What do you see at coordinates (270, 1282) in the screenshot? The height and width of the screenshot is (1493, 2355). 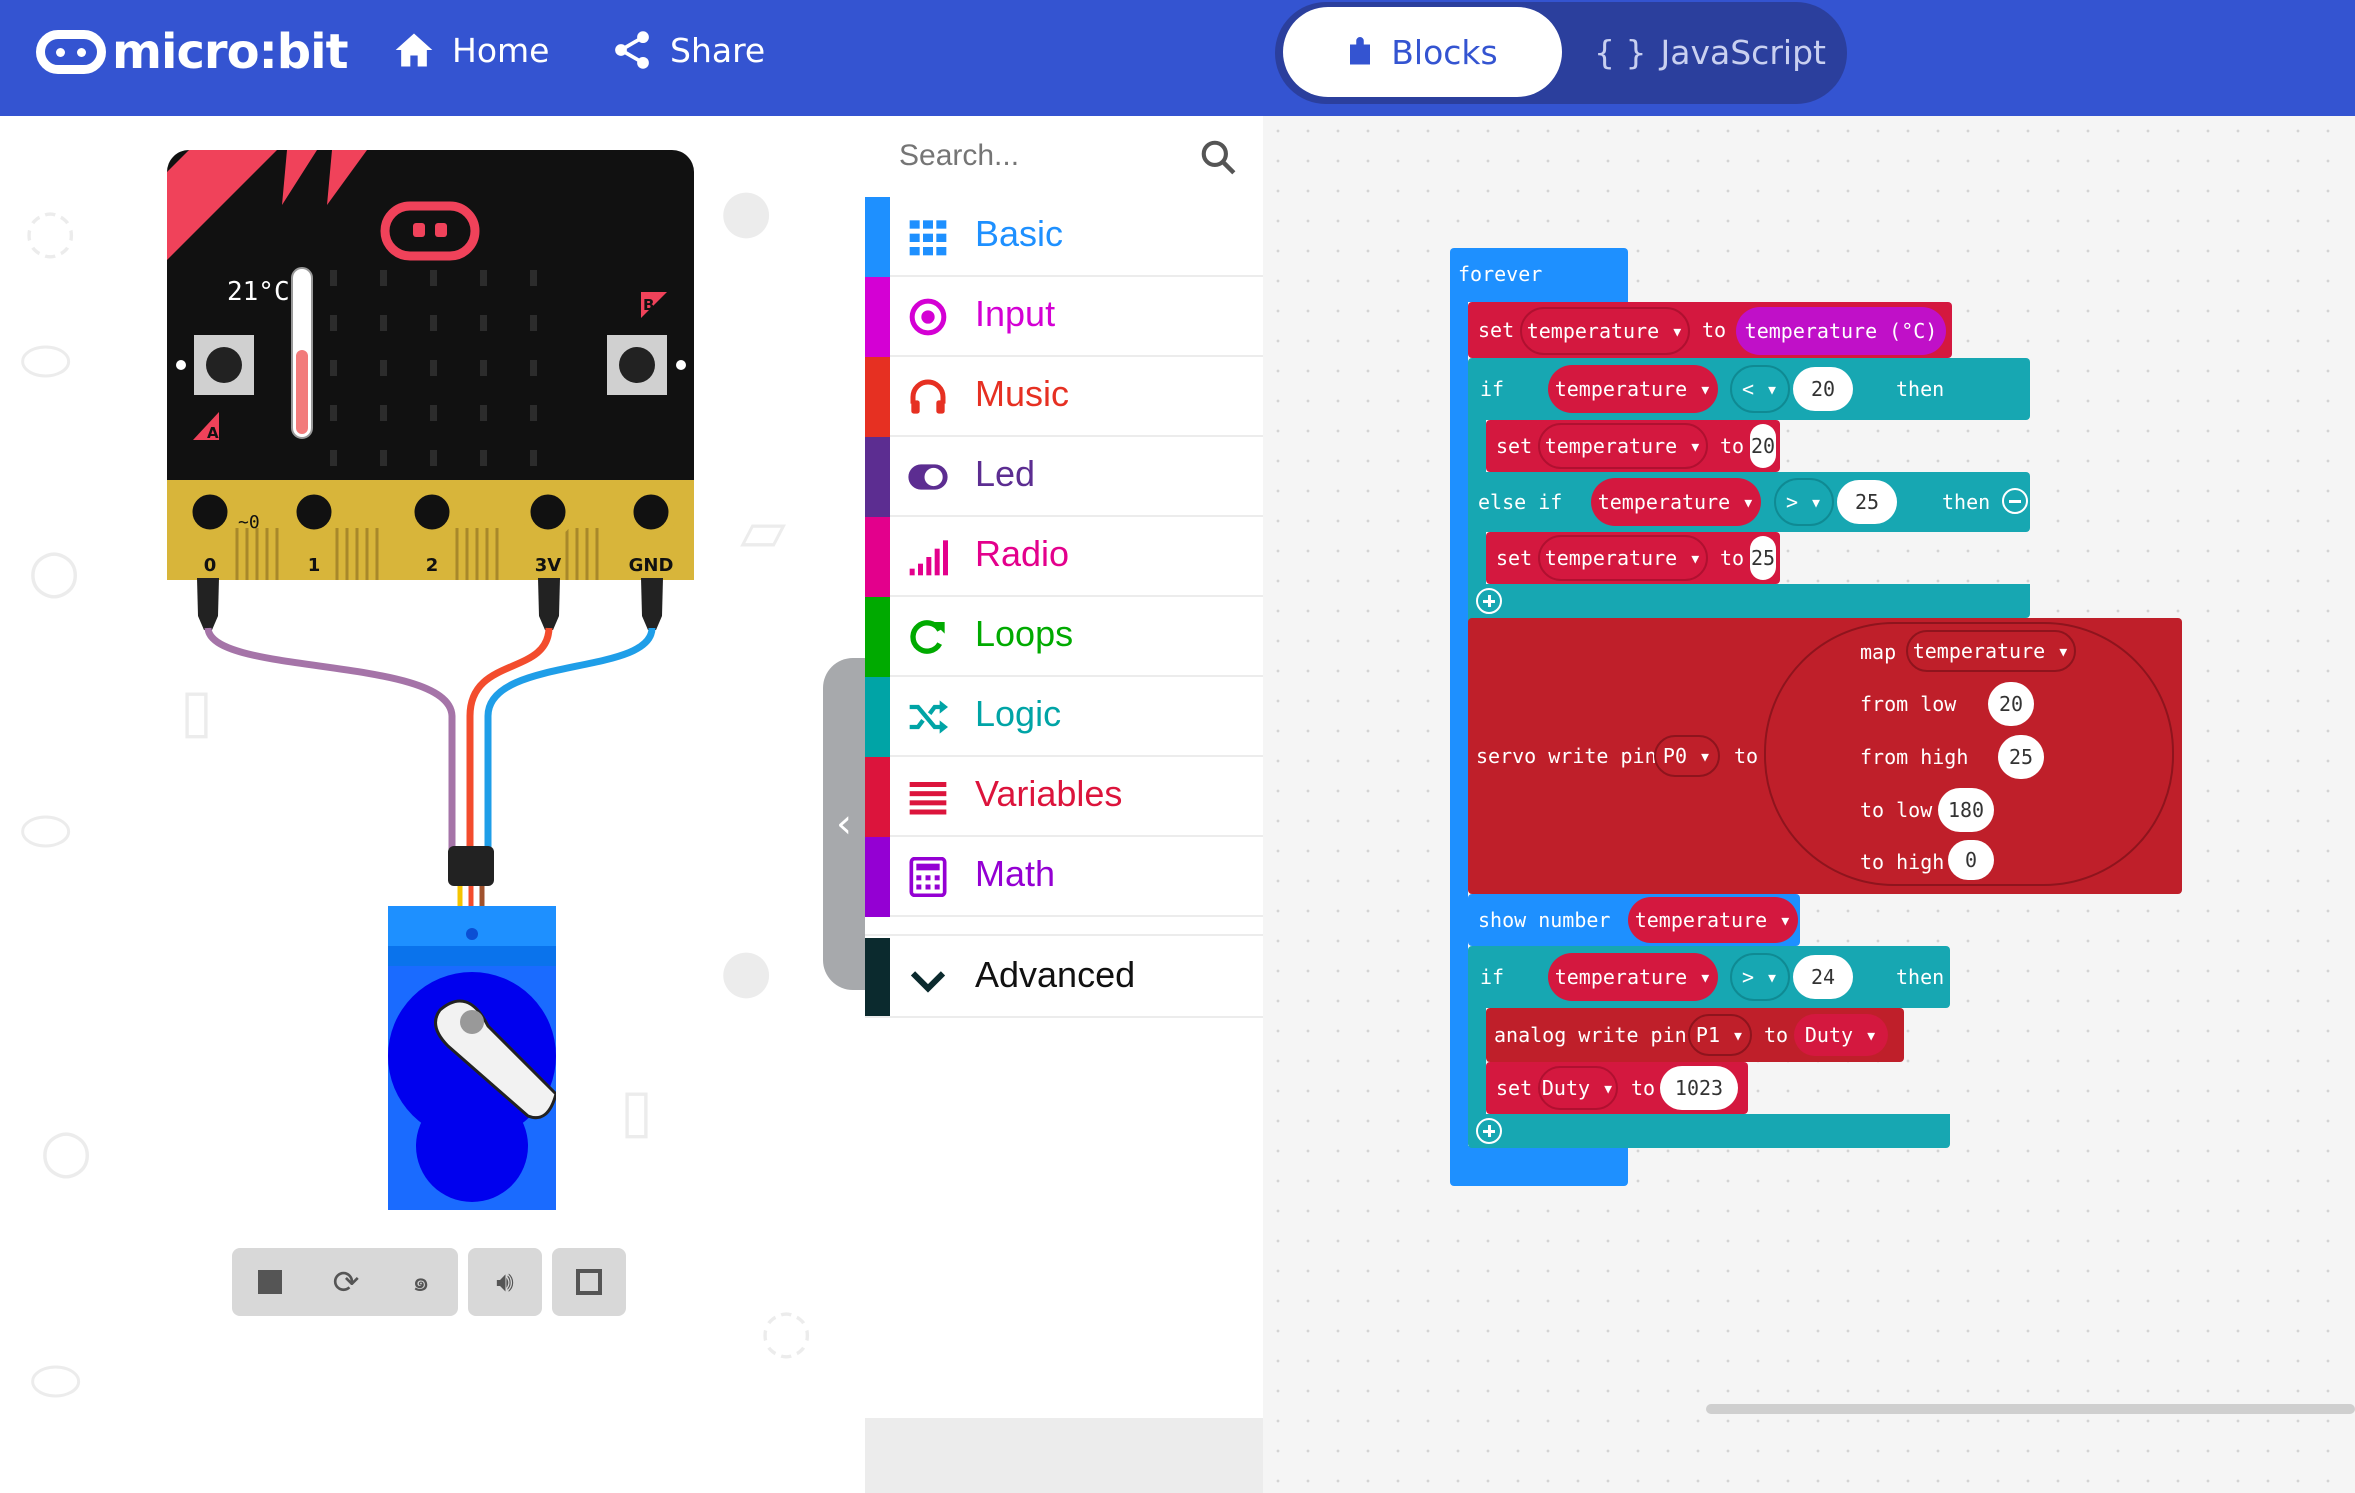 I see `stop-icon` at bounding box center [270, 1282].